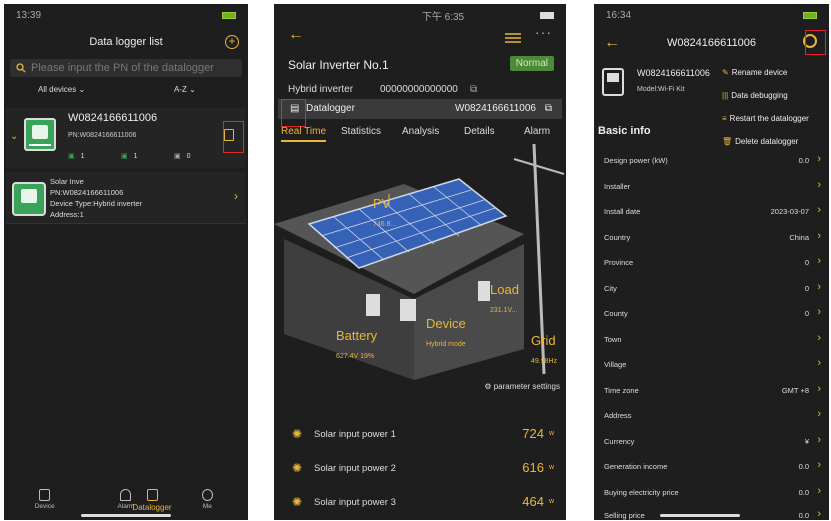  I want to click on device-address: Address:1, so click(67, 214).